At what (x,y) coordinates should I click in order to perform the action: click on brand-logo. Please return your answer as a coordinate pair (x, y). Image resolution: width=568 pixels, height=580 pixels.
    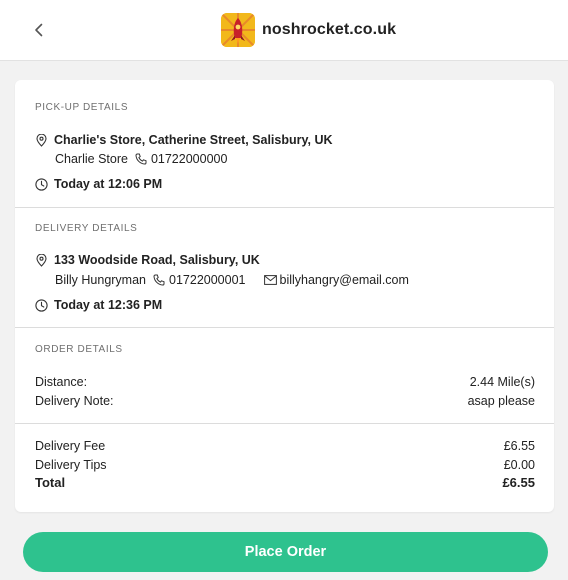
    Looking at the image, I should click on (238, 30).